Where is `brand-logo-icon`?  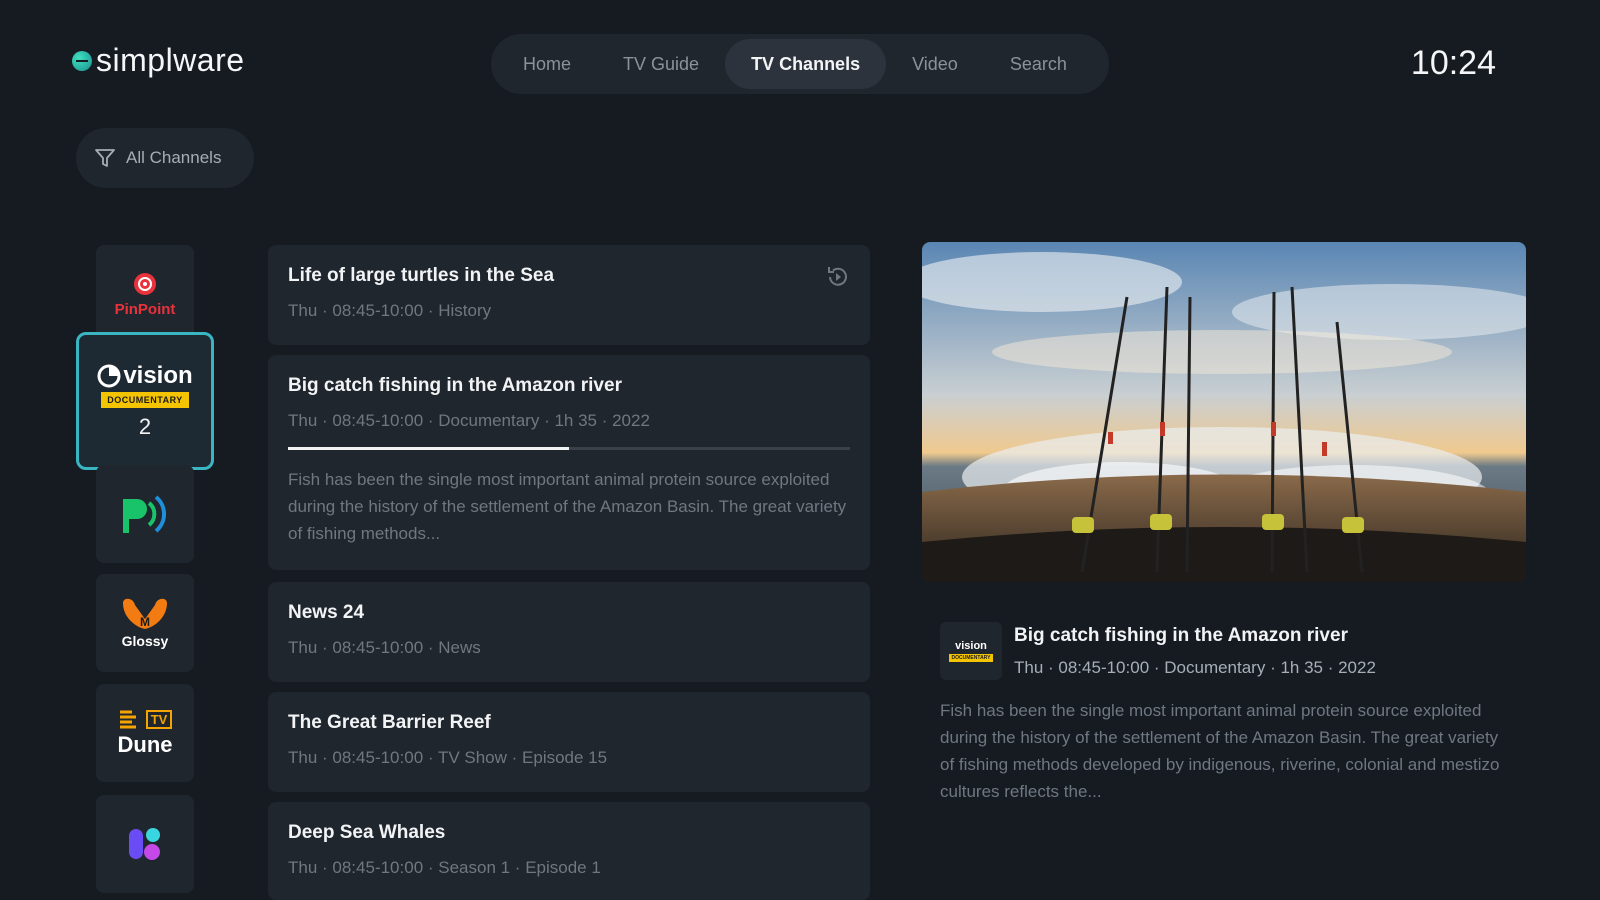 brand-logo-icon is located at coordinates (82, 60).